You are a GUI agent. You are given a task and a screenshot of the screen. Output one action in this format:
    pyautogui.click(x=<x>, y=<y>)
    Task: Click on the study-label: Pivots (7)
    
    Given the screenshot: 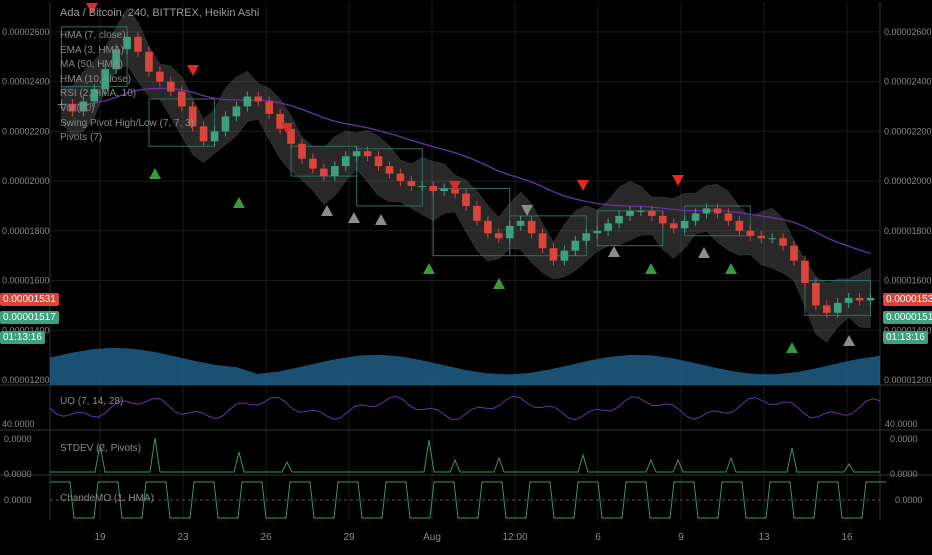 What is the action you would take?
    pyautogui.click(x=127, y=138)
    